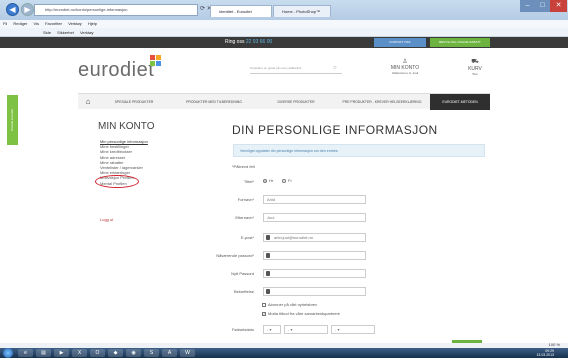 The image size is (568, 358). I want to click on nav-metoden: EURODIET-METODEN, so click(460, 102).